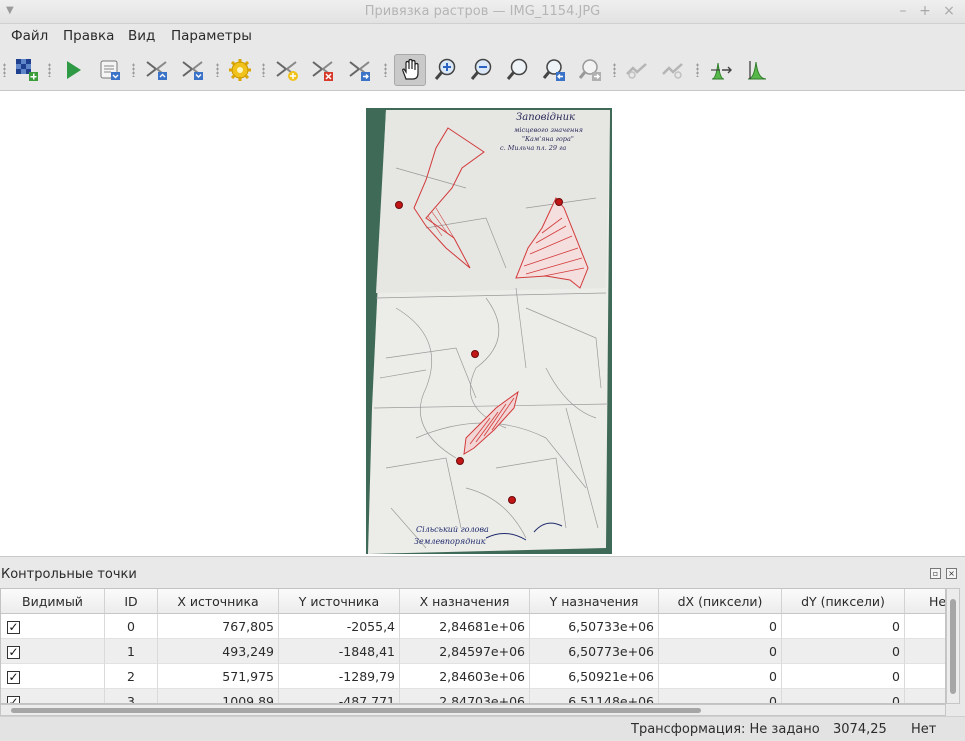  What do you see at coordinates (925, 676) in the screenshot?
I see `residual-cell` at bounding box center [925, 676].